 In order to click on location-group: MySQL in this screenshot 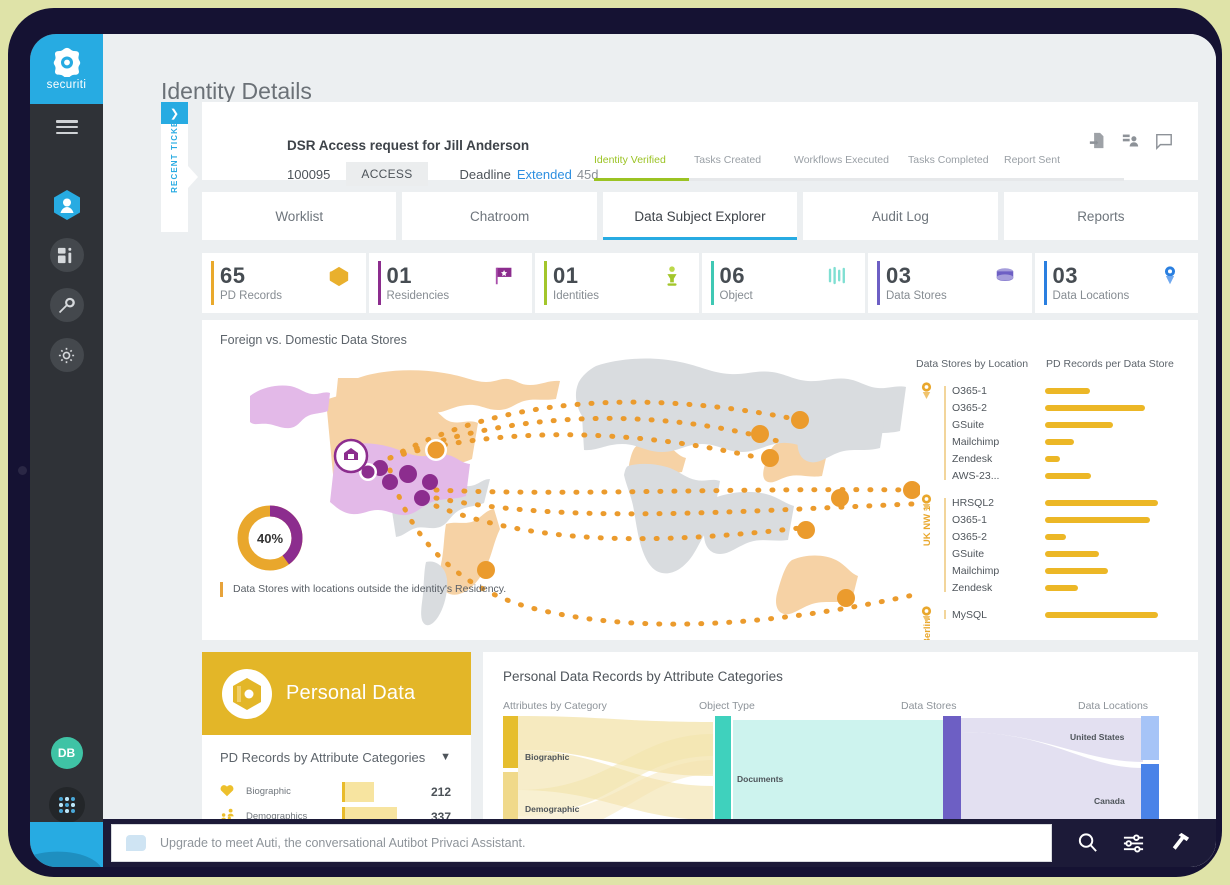, I will do `click(1057, 614)`.